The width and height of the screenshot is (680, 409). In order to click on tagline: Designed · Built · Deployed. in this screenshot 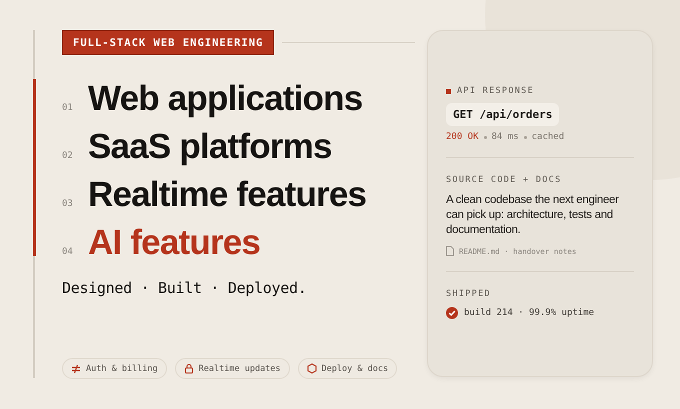, I will do `click(185, 288)`.